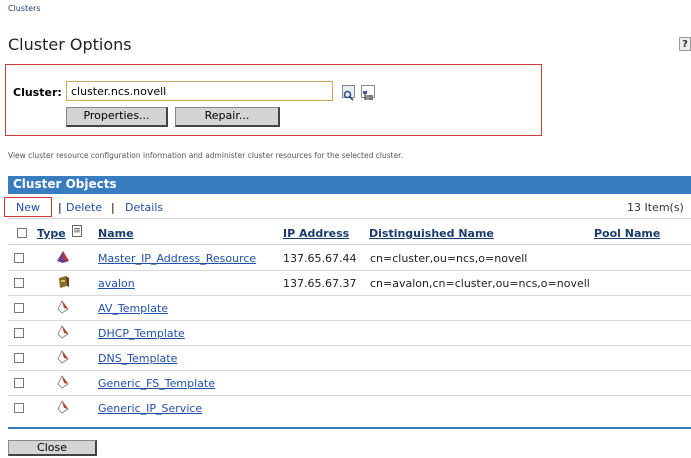 The height and width of the screenshot is (458, 691). Describe the element at coordinates (349, 308) in the screenshot. I see `table-row: AV_Template` at that location.